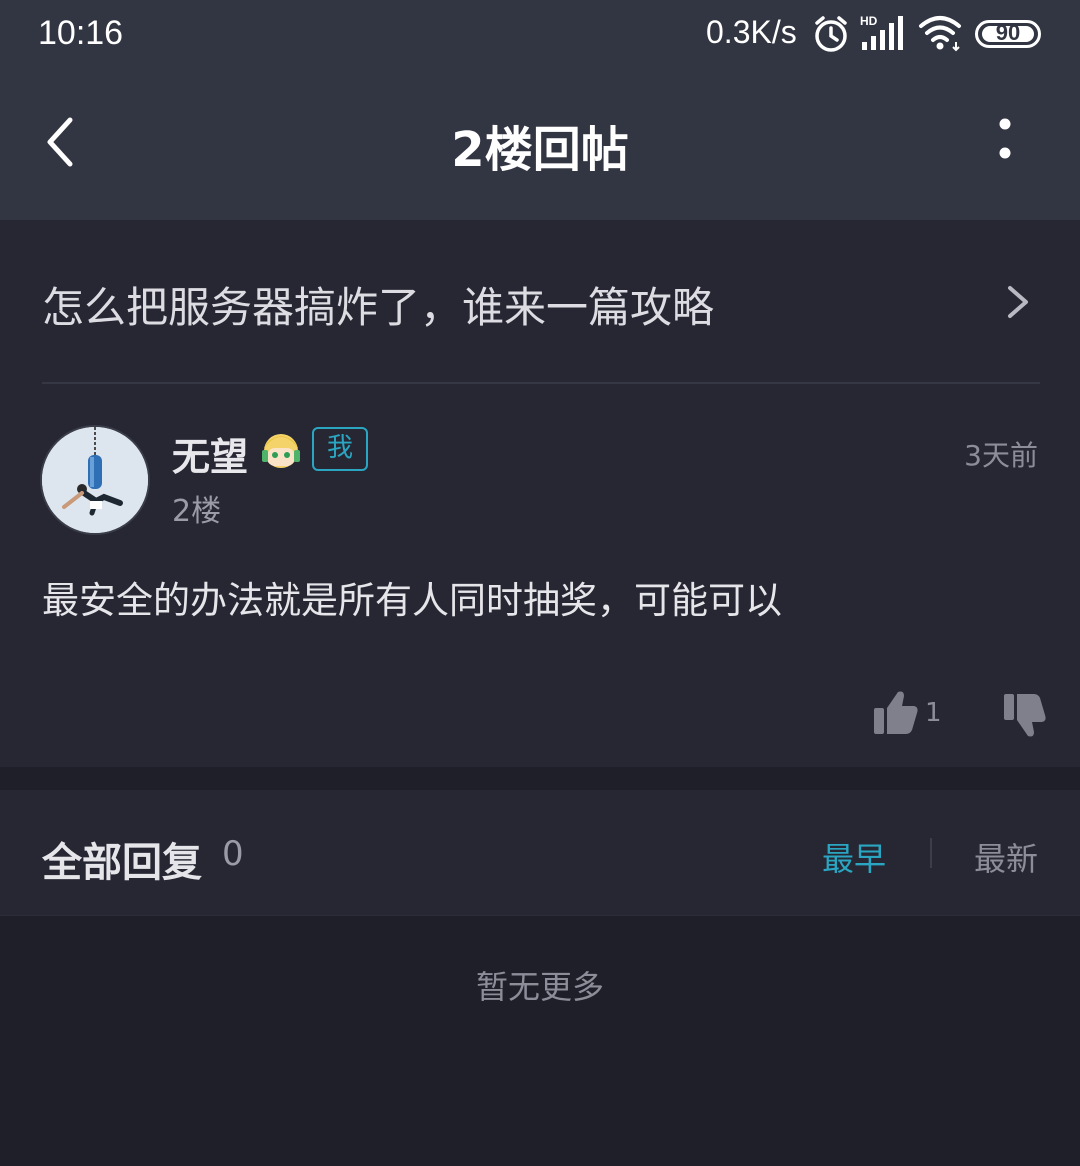 Image resolution: width=1080 pixels, height=1166 pixels. I want to click on more-button, so click(1005, 142).